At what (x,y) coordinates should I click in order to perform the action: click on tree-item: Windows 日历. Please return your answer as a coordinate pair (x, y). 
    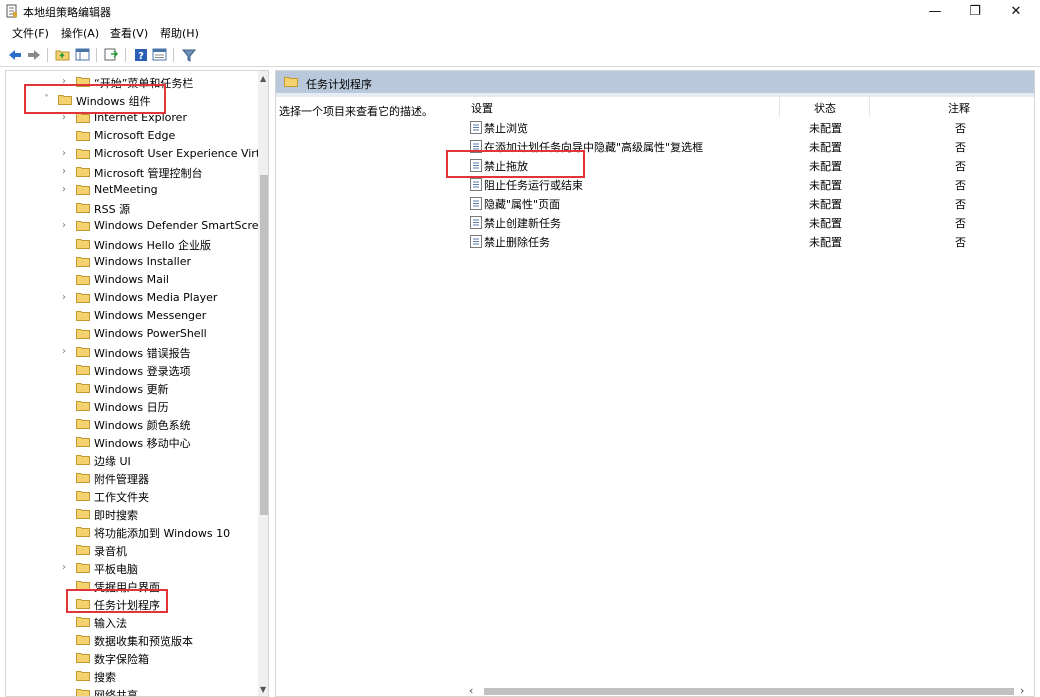
    Looking at the image, I should click on (130, 406).